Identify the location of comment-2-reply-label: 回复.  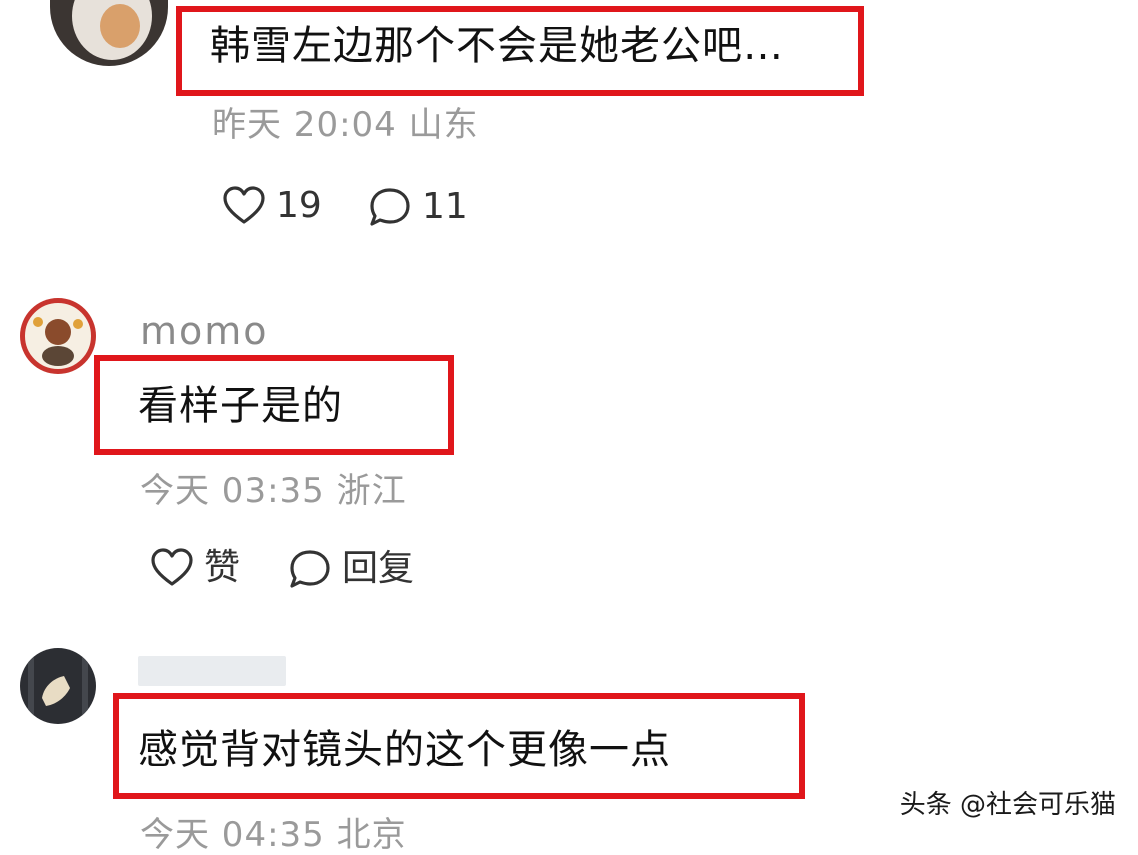
(378, 568).